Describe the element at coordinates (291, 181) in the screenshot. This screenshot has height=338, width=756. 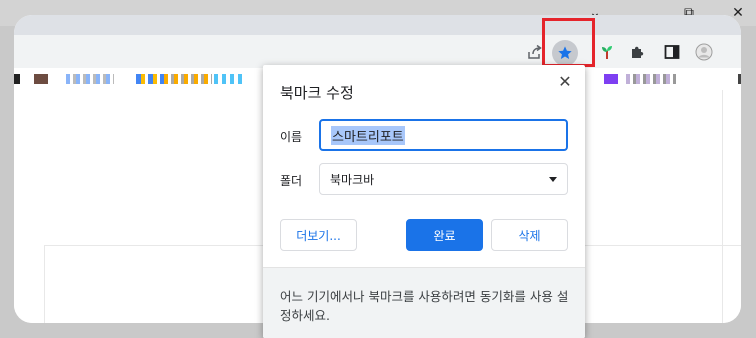
I see `folder-label: 폴더` at that location.